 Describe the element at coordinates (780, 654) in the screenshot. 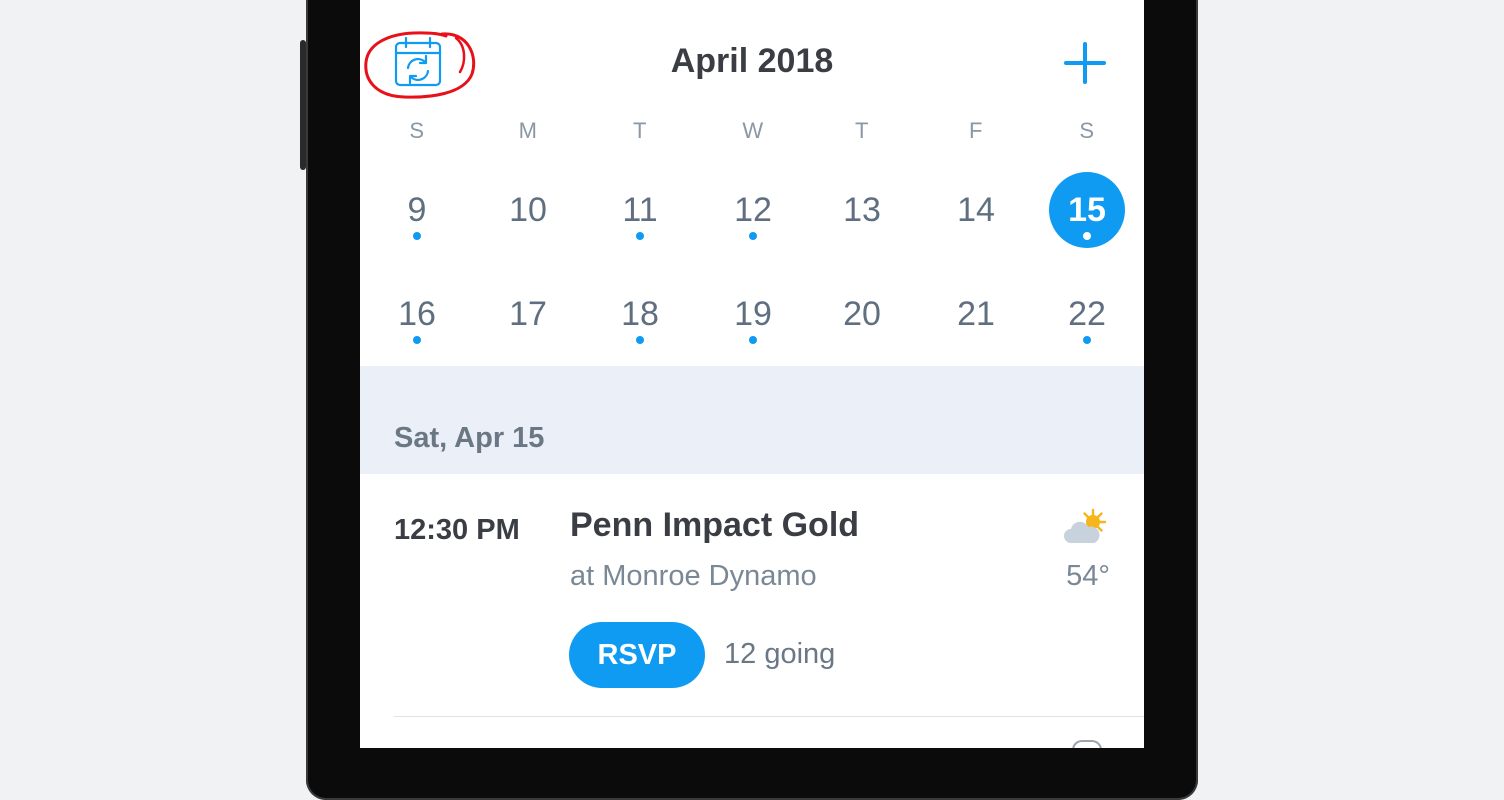

I see `going-count: 12 going` at that location.